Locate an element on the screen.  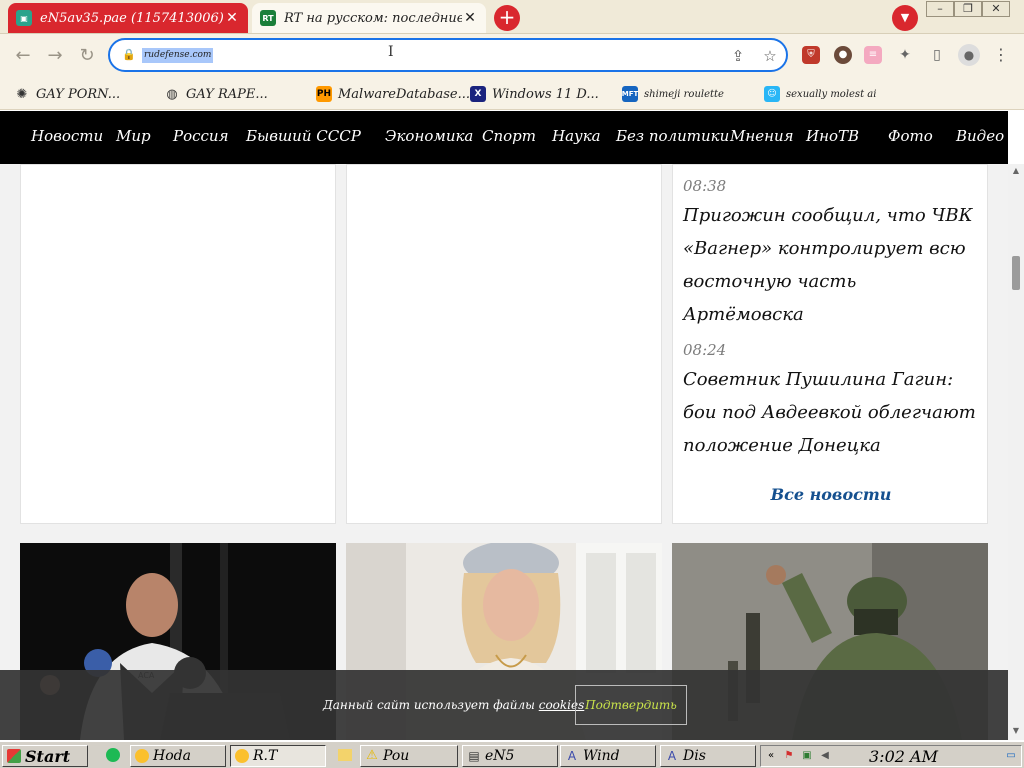
flag-extension-icon: ≡ is located at coordinates (873, 55).